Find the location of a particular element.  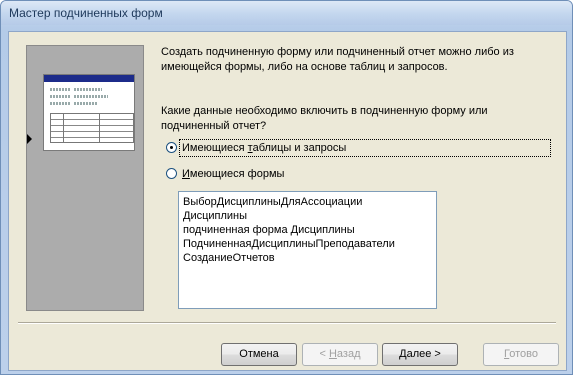

title-bar: Мастер подчиненных форм is located at coordinates (286, 13).